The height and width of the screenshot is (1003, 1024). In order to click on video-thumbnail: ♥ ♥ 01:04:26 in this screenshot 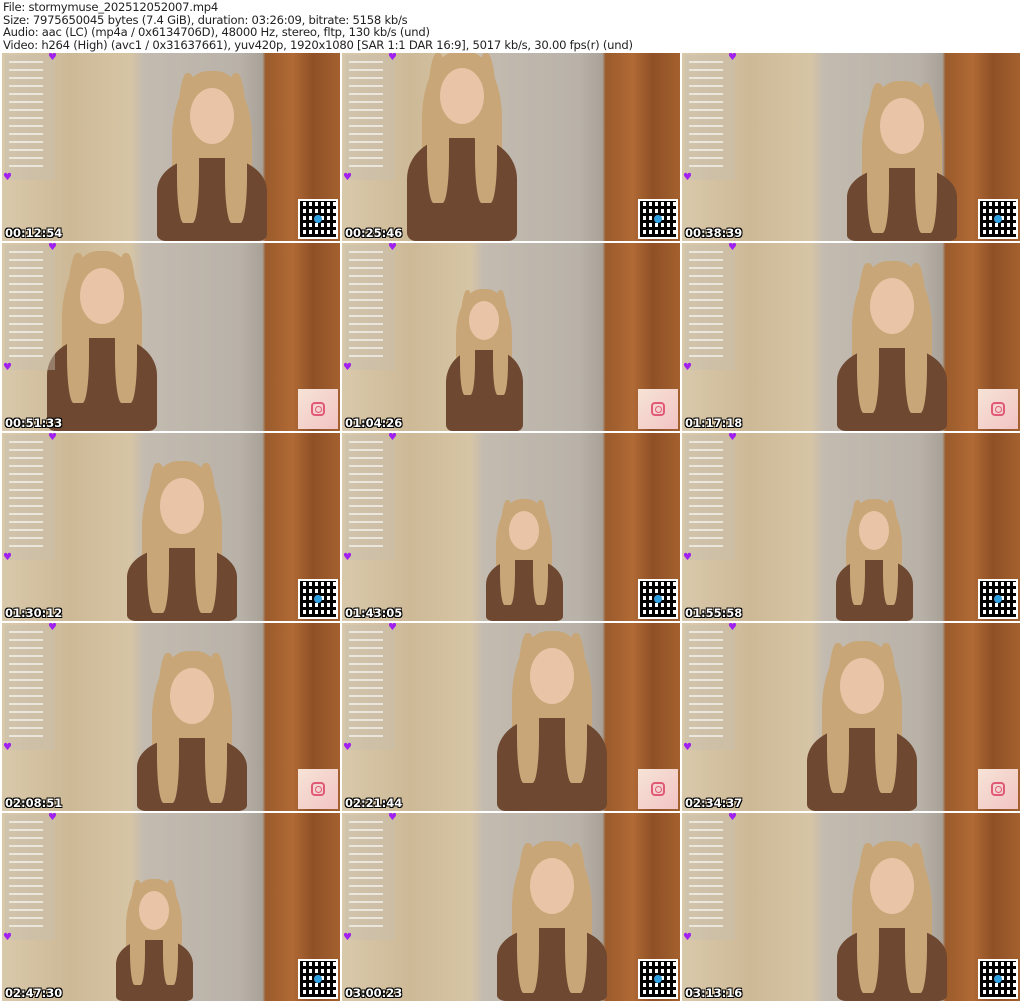, I will do `click(511, 337)`.